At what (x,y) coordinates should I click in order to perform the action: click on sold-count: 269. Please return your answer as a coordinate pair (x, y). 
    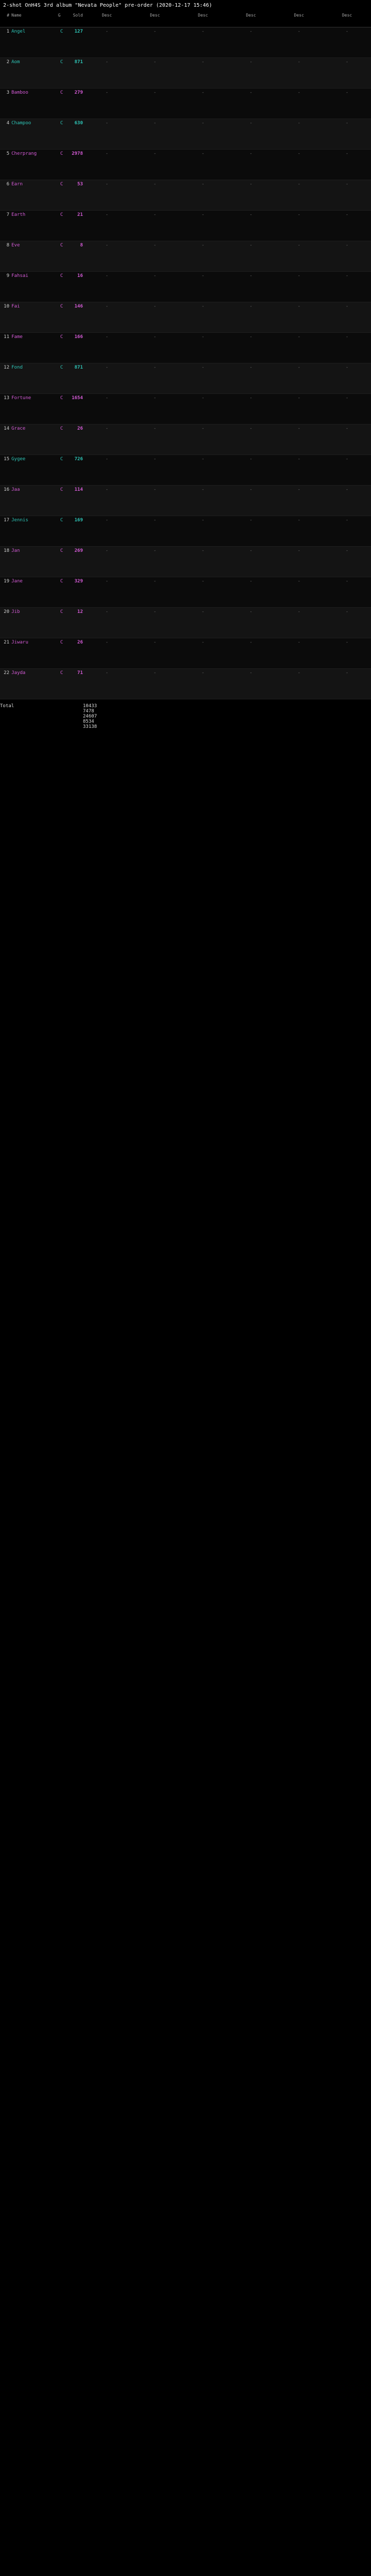
    Looking at the image, I should click on (78, 551).